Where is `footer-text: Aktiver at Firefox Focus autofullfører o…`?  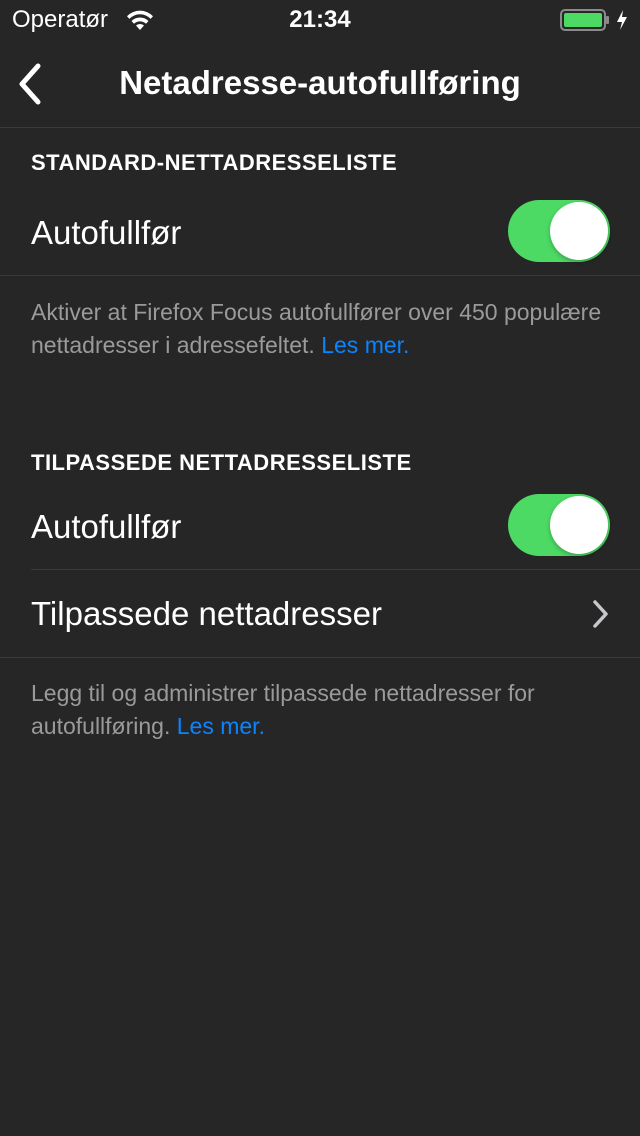 footer-text: Aktiver at Firefox Focus autofullfører o… is located at coordinates (316, 328).